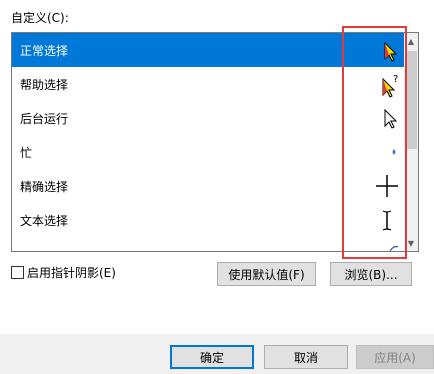  I want to click on list-item-text-select: 文本选择, so click(209, 220).